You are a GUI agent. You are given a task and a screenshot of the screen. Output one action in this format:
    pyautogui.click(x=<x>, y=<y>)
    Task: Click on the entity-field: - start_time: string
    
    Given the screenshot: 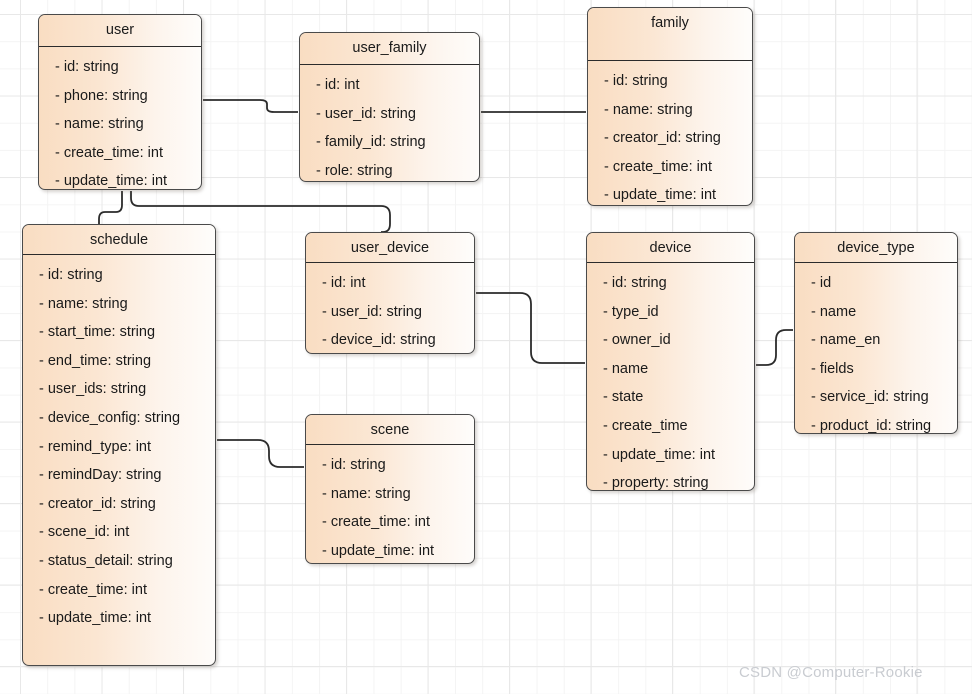 What is the action you would take?
    pyautogui.click(x=97, y=332)
    